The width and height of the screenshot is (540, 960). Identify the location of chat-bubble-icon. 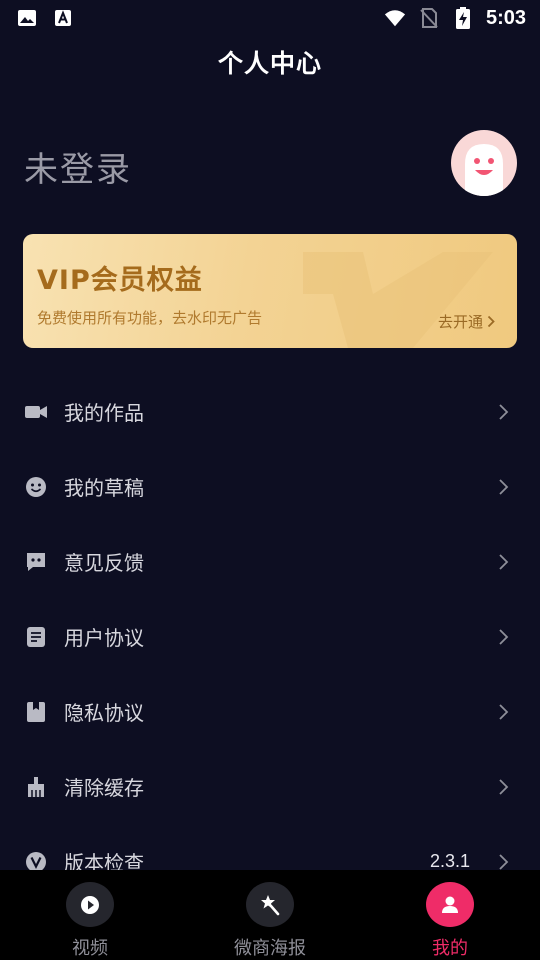
(36, 562).